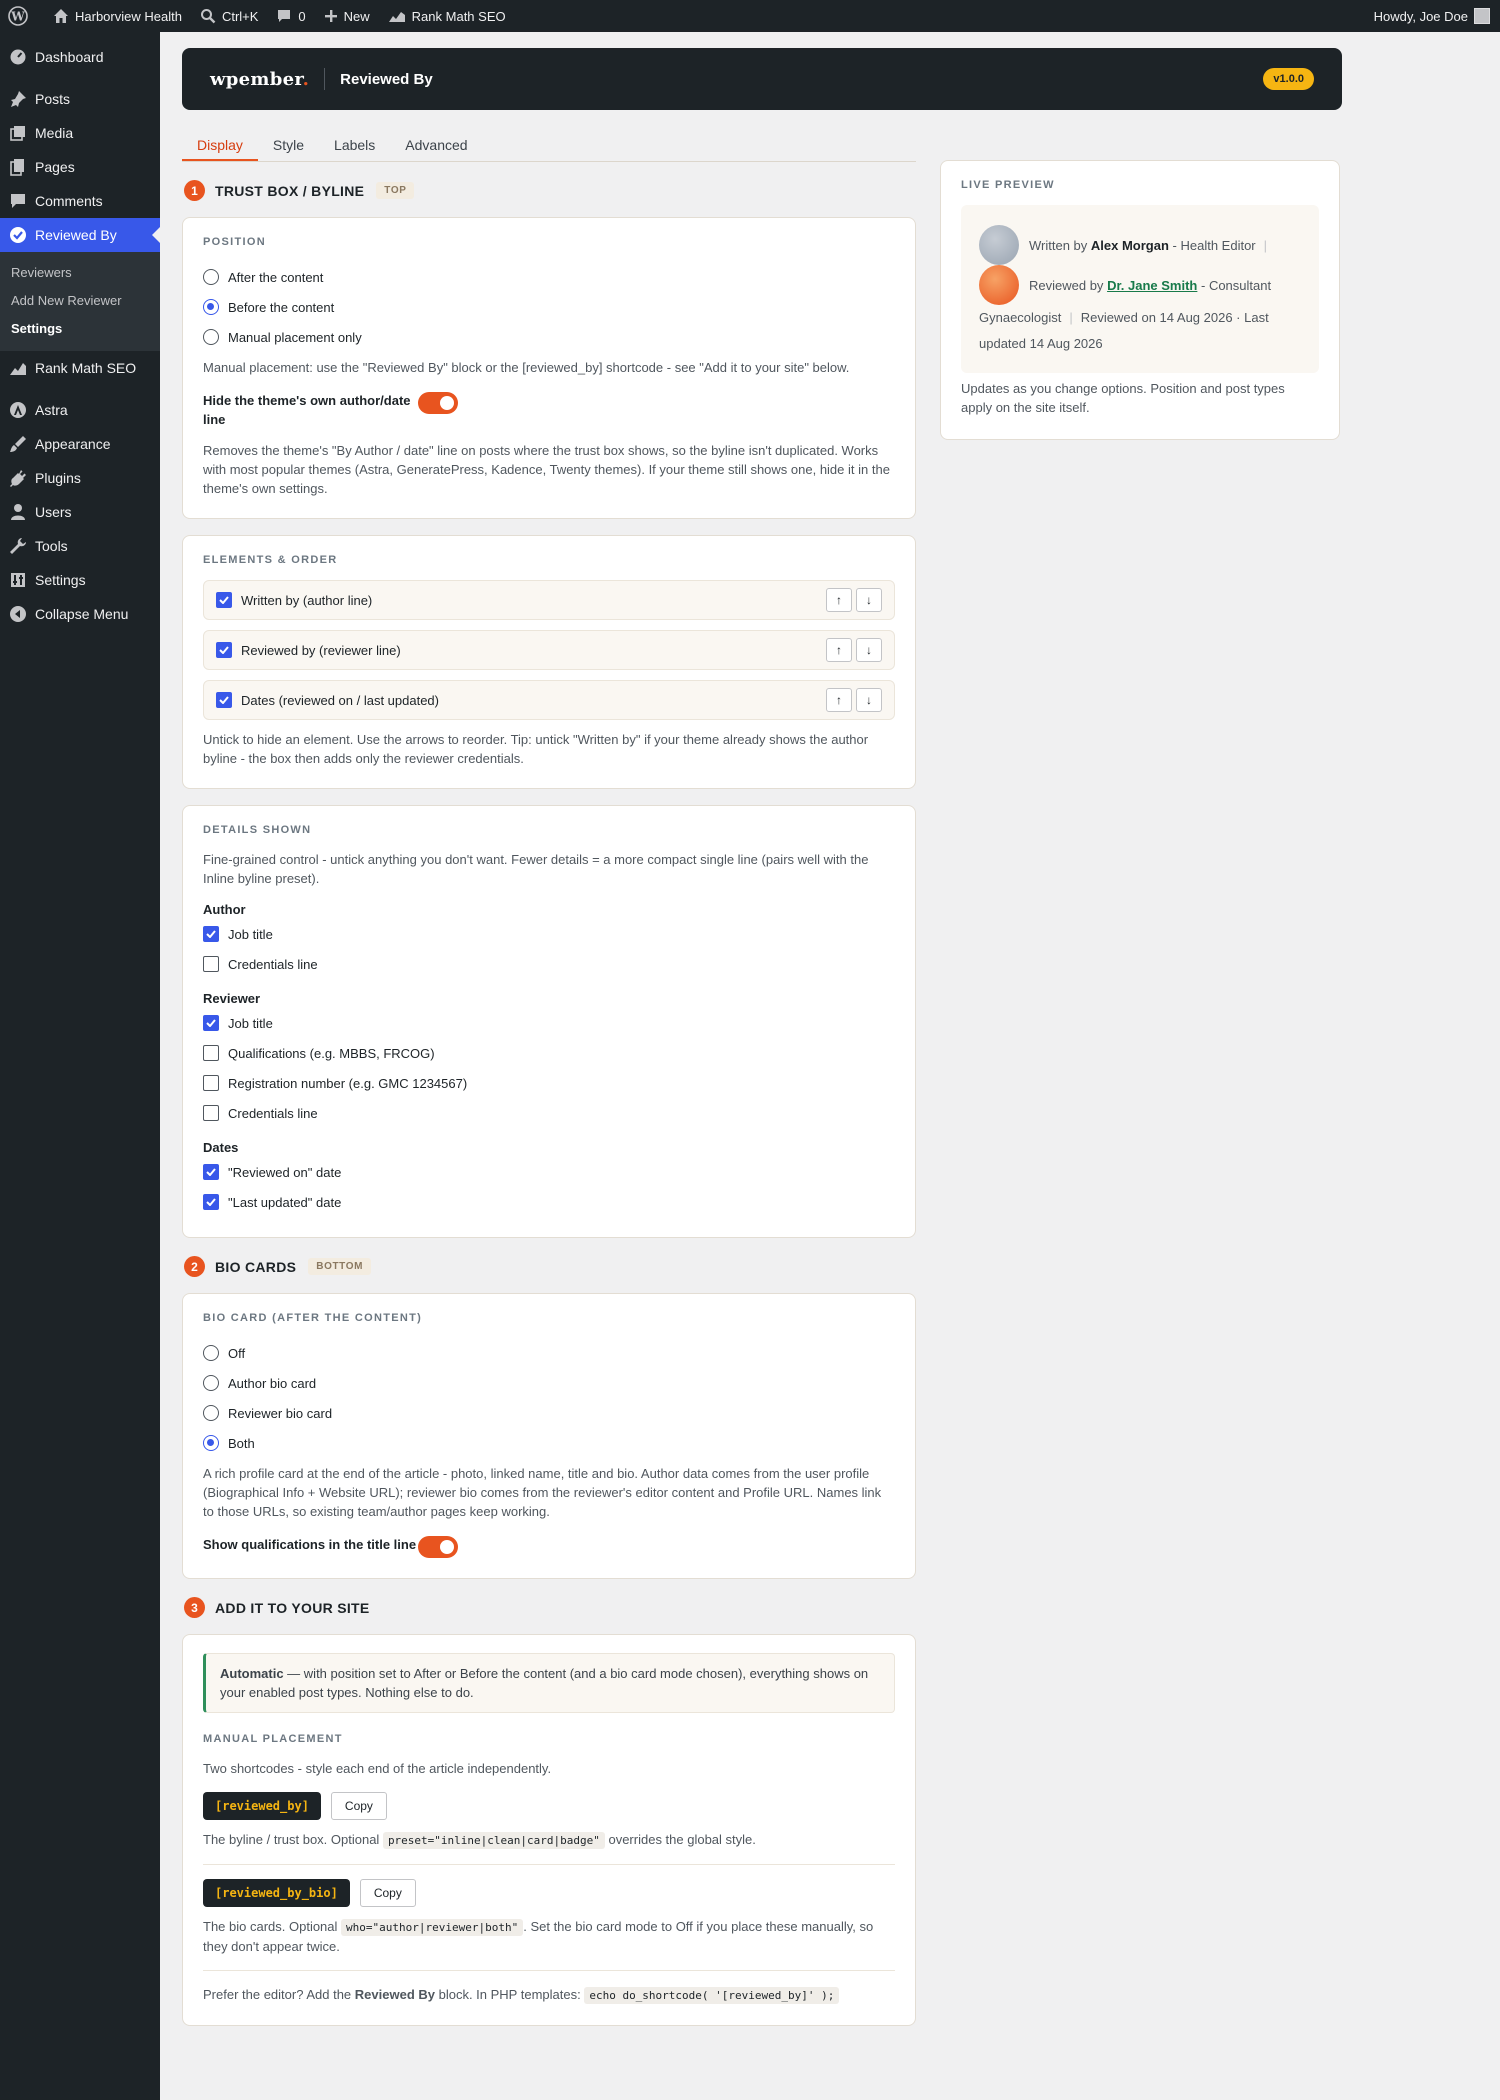 The image size is (1500, 2100). Describe the element at coordinates (80, 614) in the screenshot. I see `collapse-menu-button: Collapse Menu` at that location.